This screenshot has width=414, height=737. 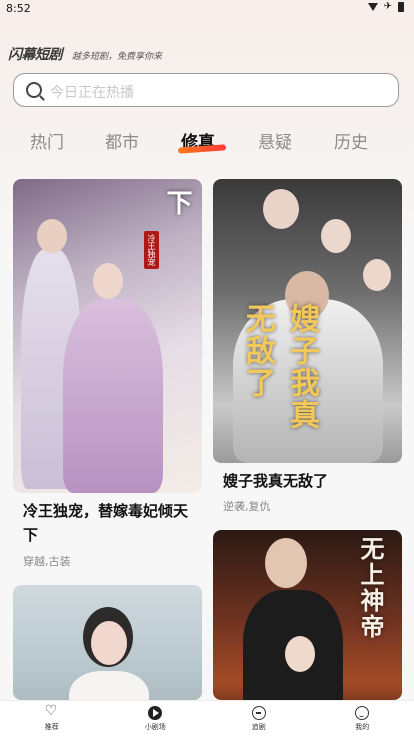 I want to click on tab-hot: 热门, so click(x=47, y=140).